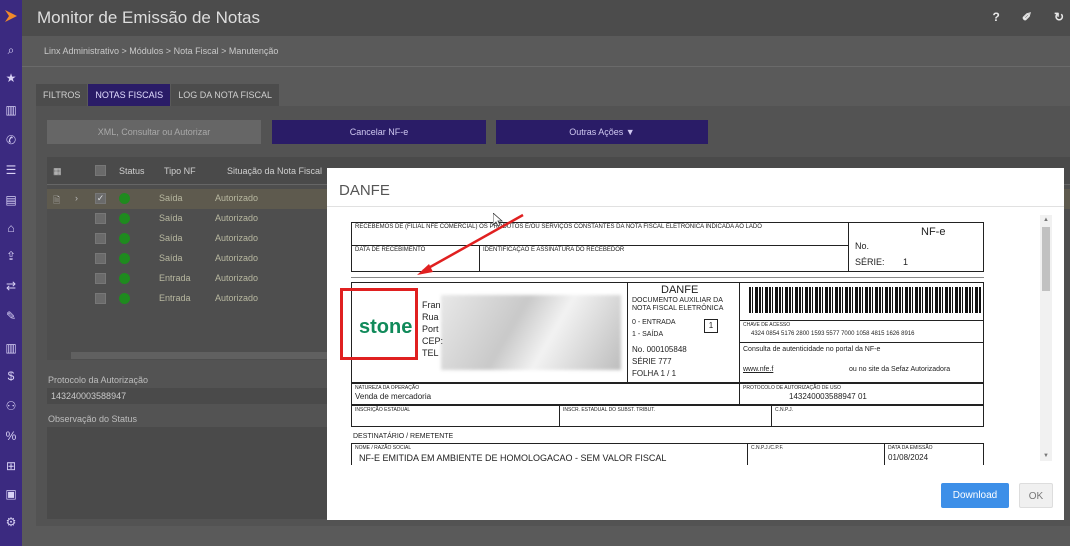 The height and width of the screenshot is (546, 1070). Describe the element at coordinates (132, 171) in the screenshot. I see `column-status: Status` at that location.